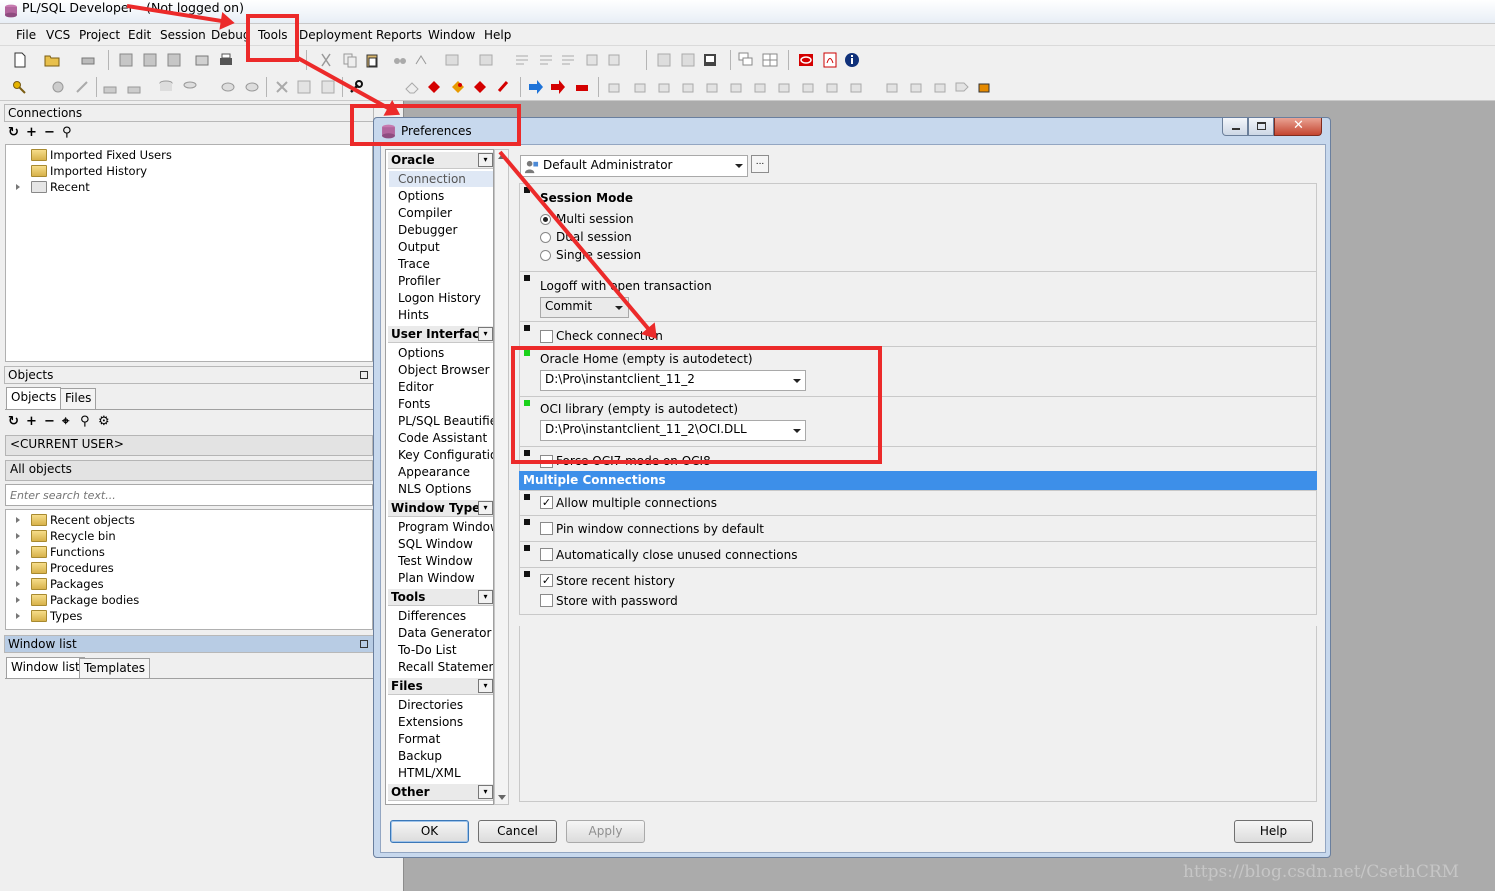 The image size is (1495, 891). I want to click on save-as-icon, so click(150, 60).